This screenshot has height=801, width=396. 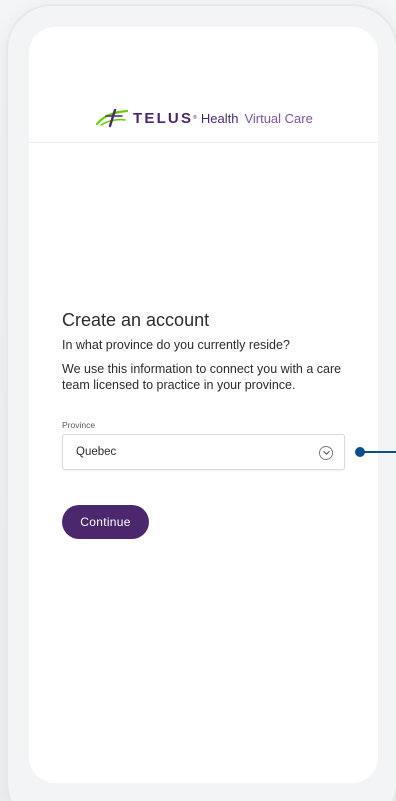 What do you see at coordinates (163, 118) in the screenshot?
I see `brand-telus: TELUS` at bounding box center [163, 118].